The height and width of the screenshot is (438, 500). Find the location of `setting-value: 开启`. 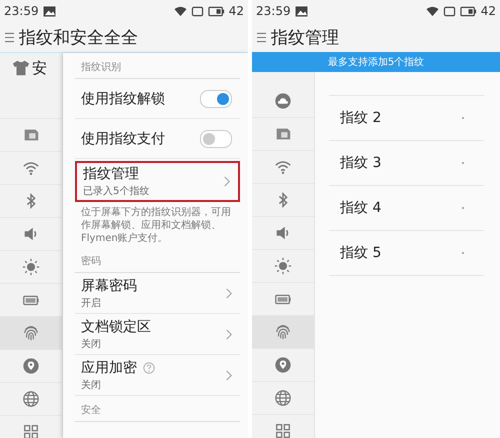

setting-value: 开启 is located at coordinates (91, 303).